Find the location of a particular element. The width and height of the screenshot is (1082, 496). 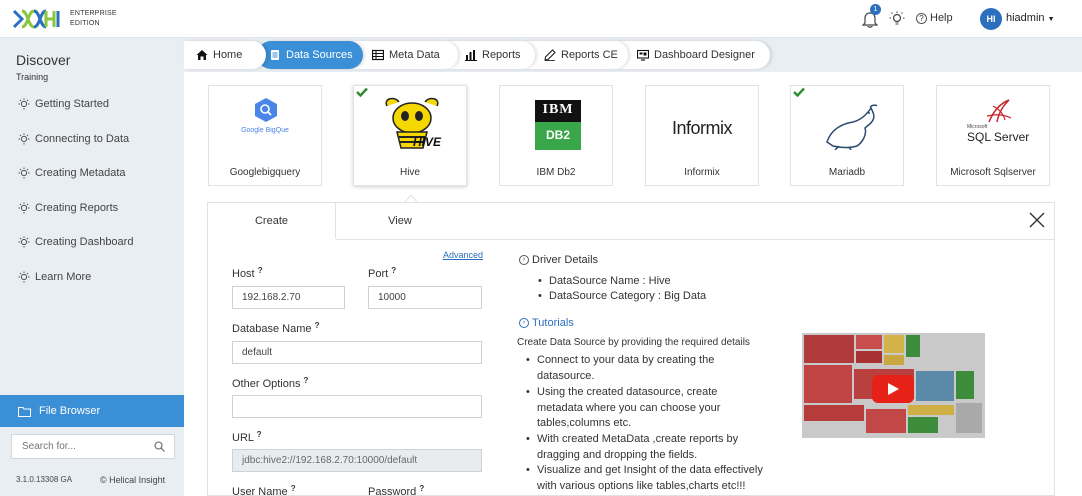

monitor-icon is located at coordinates (643, 55).